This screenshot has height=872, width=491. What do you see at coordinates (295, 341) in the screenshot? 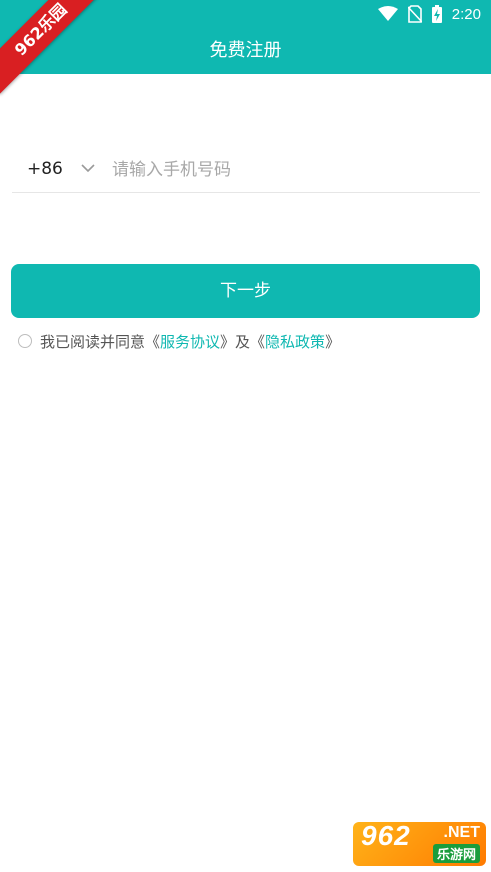
I see `privacy-policy-link: 隐私政策` at bounding box center [295, 341].